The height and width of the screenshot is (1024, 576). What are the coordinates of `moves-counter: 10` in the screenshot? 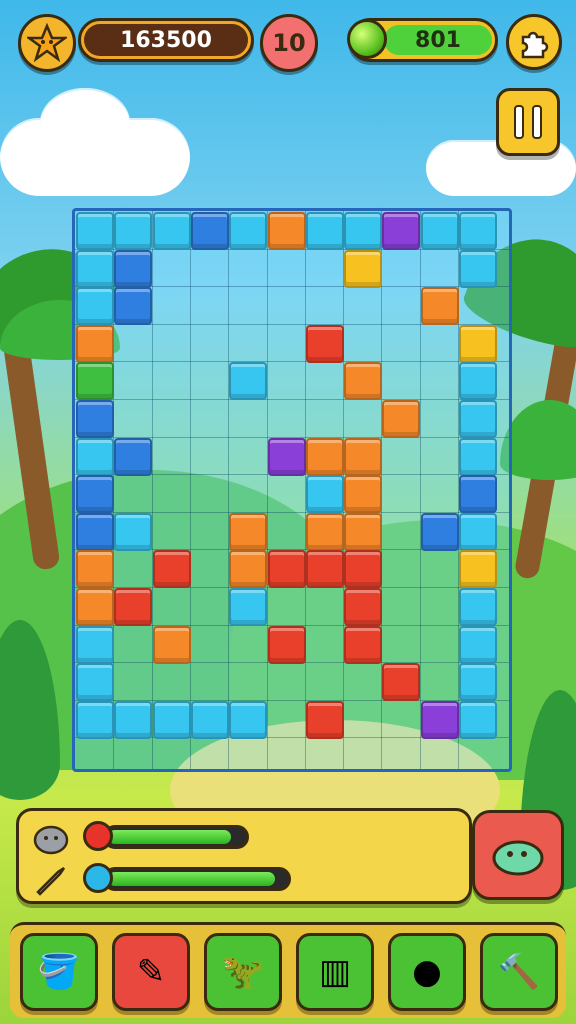 It's located at (289, 43).